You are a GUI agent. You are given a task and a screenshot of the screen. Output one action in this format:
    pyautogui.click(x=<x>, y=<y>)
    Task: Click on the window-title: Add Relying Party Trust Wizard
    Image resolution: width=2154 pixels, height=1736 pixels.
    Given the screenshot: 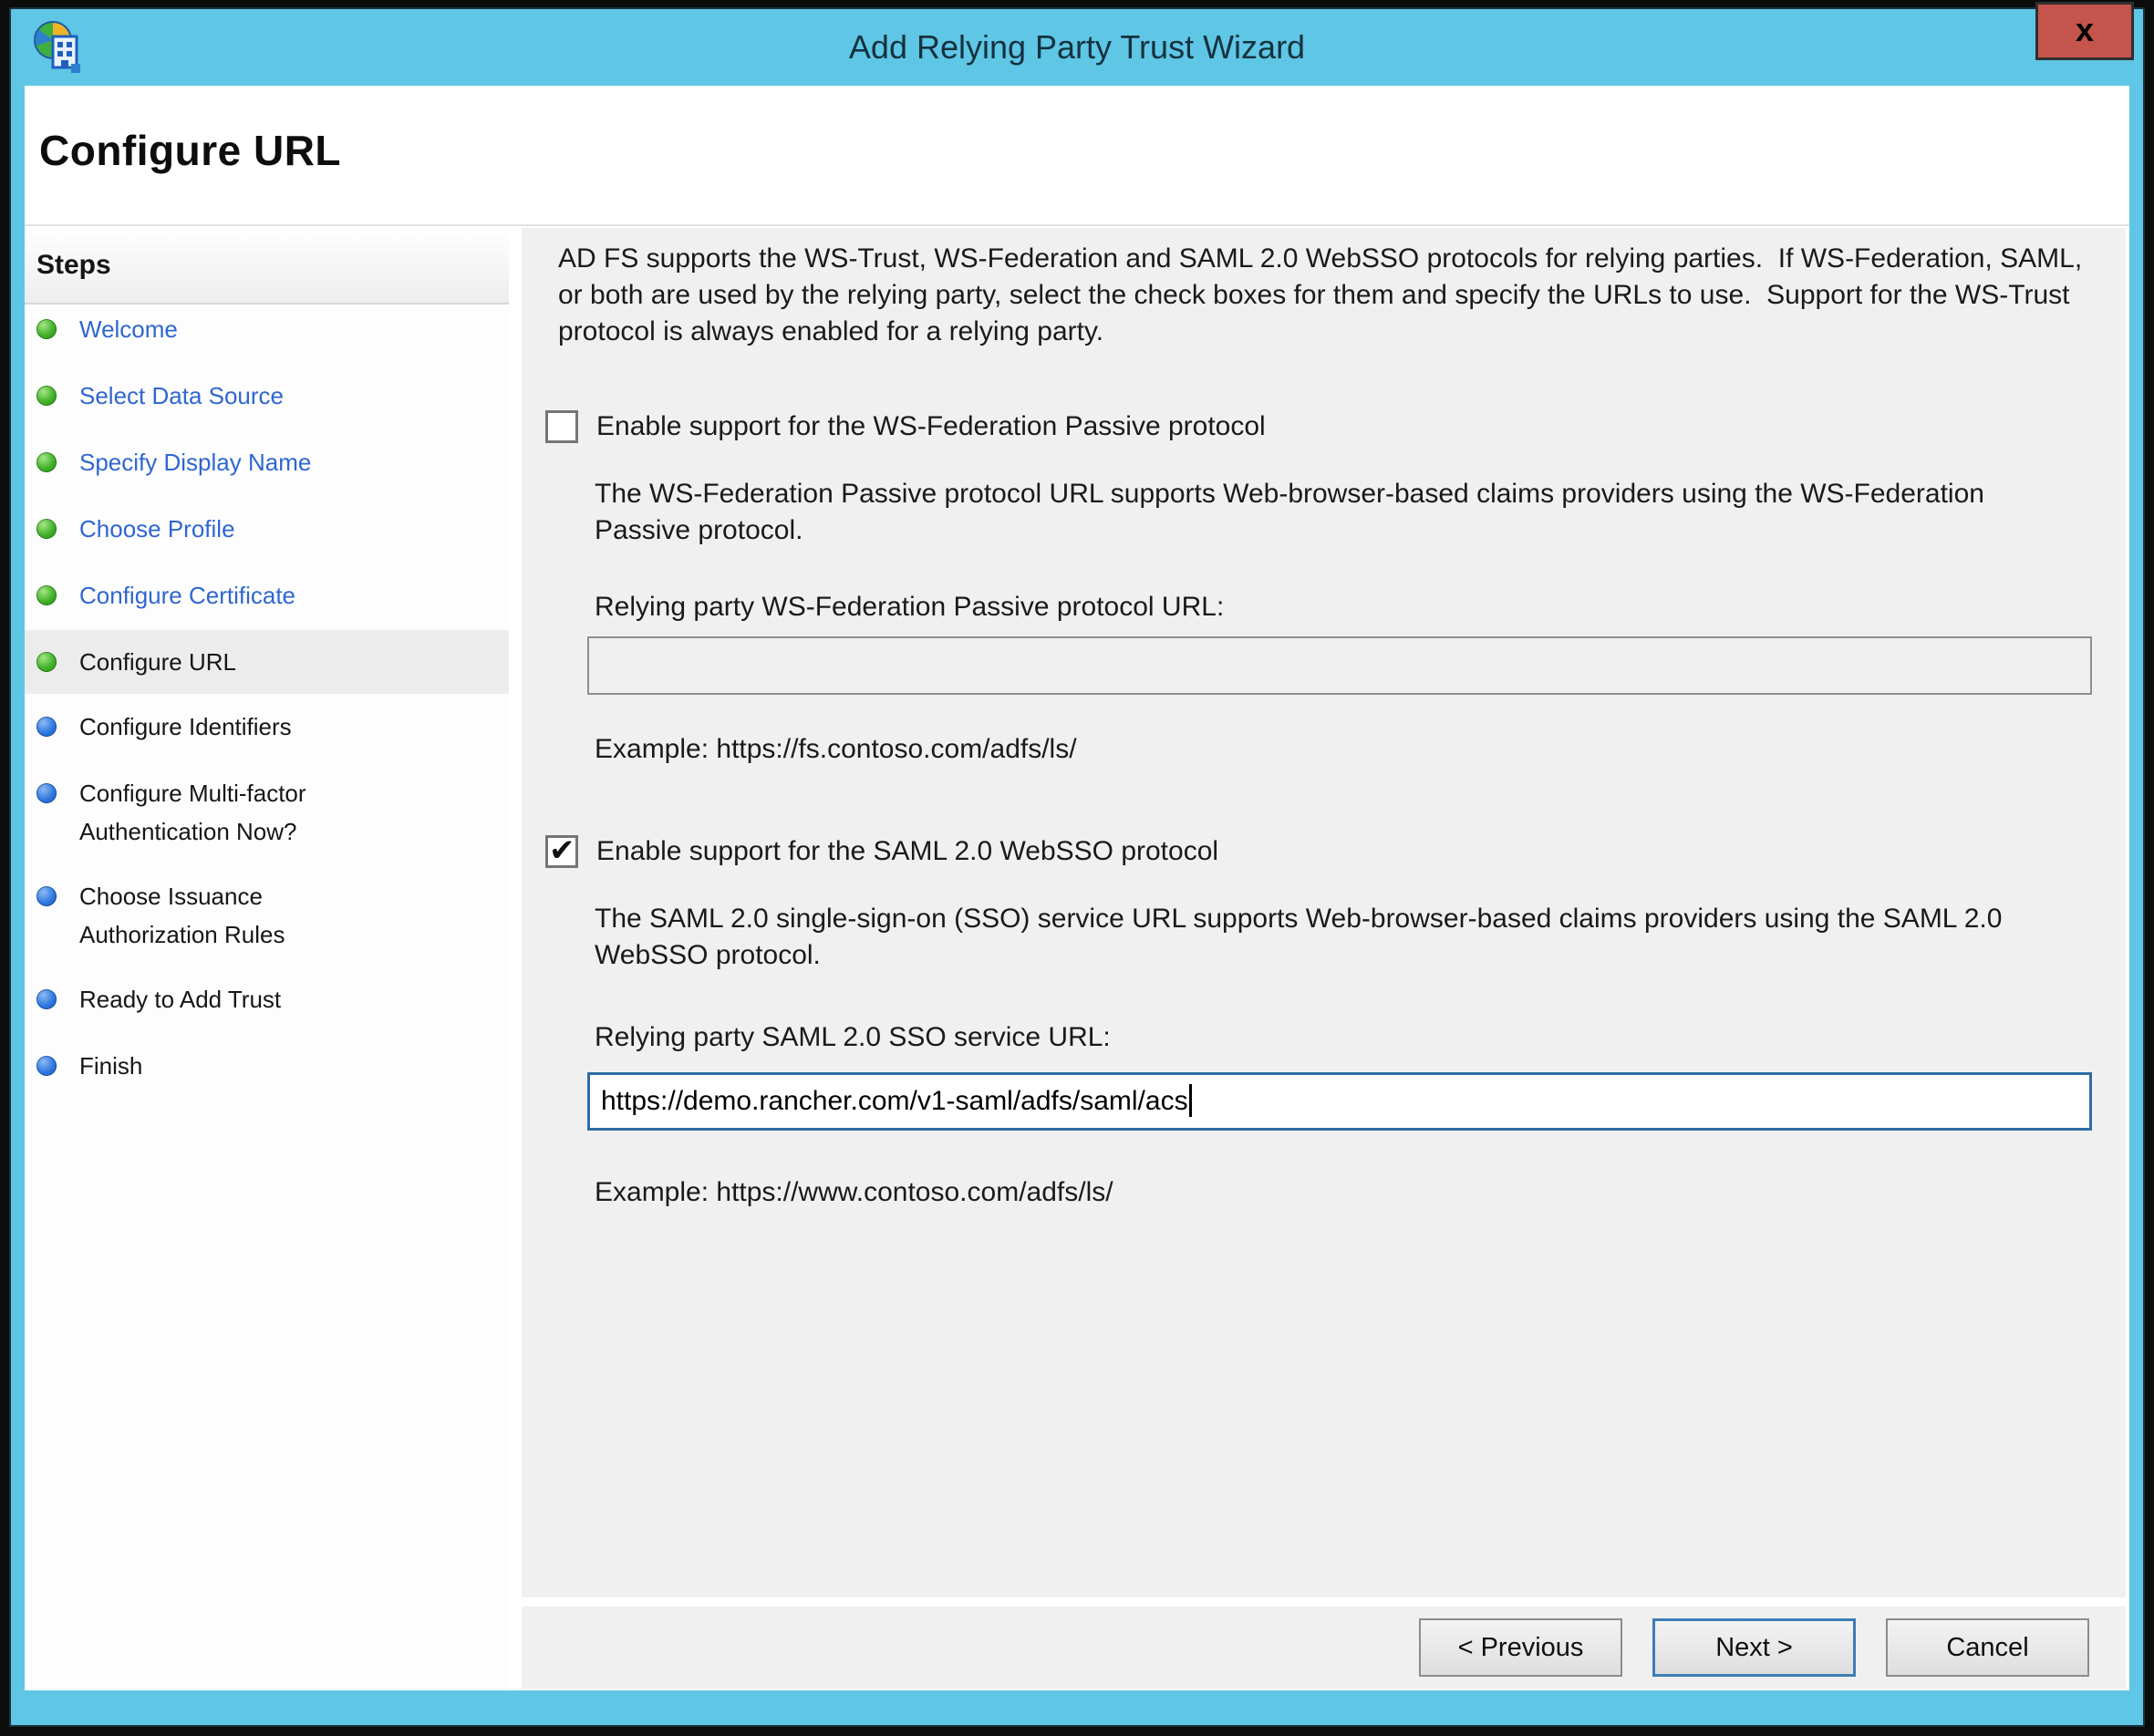 What is the action you would take?
    pyautogui.click(x=1077, y=47)
    